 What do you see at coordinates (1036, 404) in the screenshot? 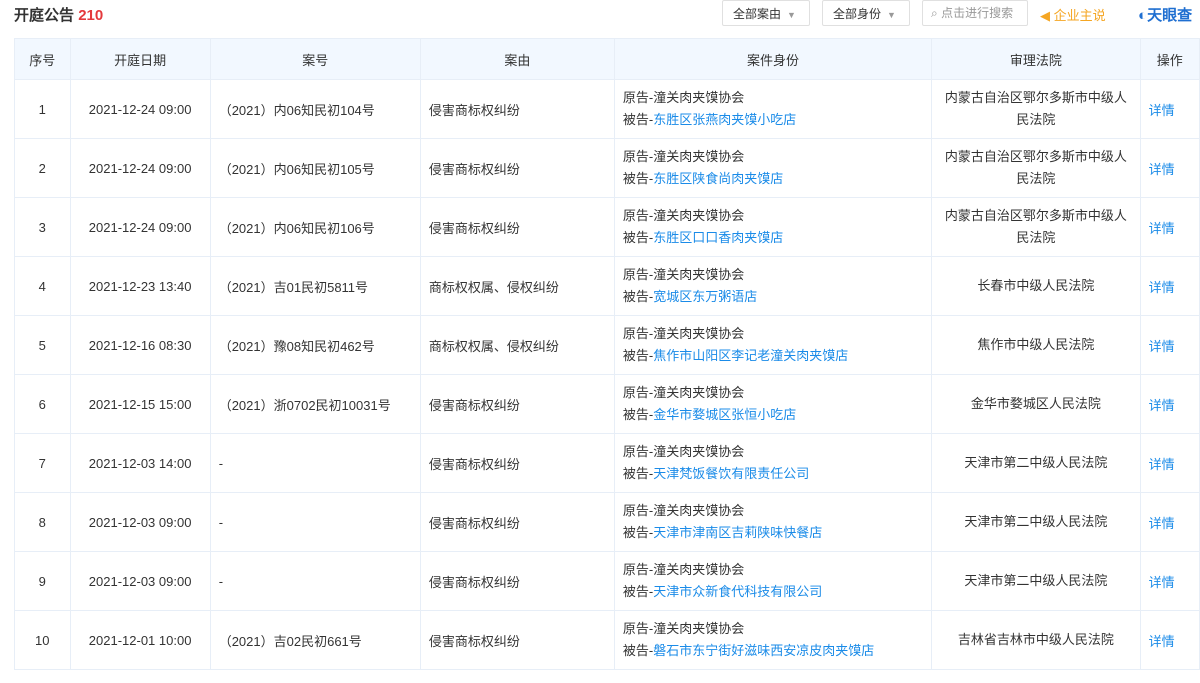
I see `court: 金华市婺城区人民法院` at bounding box center [1036, 404].